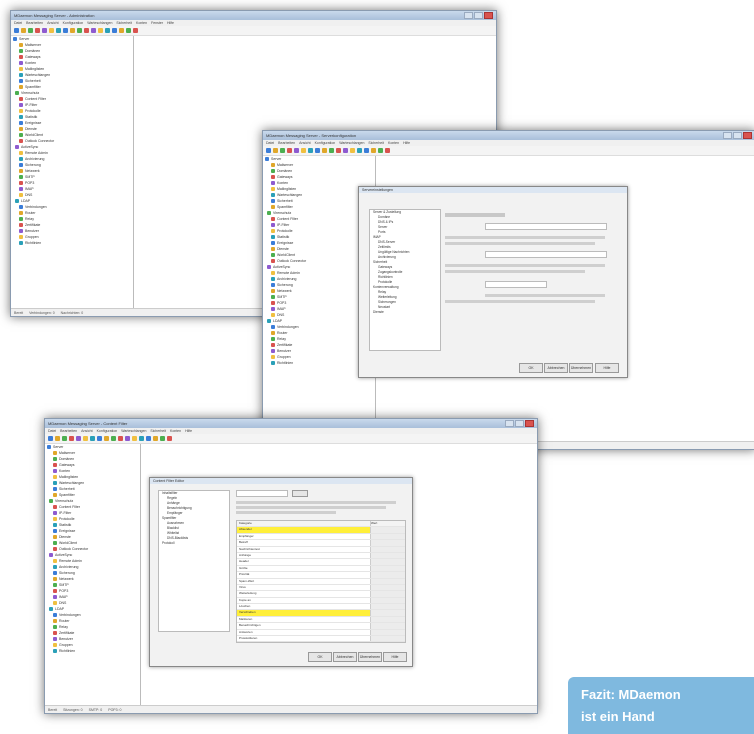  Describe the element at coordinates (405, 312) in the screenshot. I see `nav-item: Dienste` at that location.